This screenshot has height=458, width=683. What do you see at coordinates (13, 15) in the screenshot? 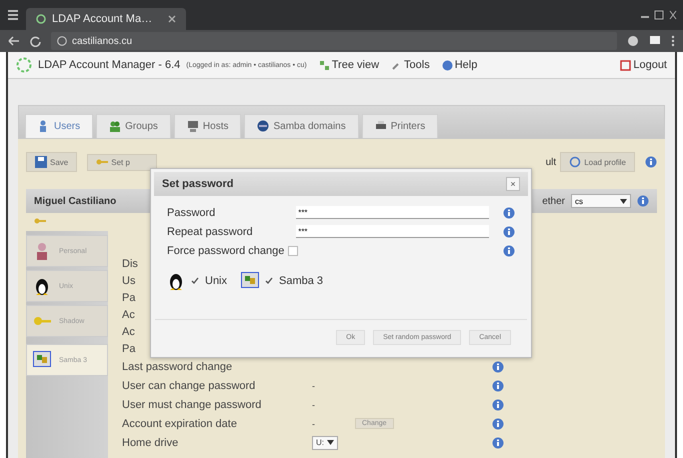
I see `menu-icon` at bounding box center [13, 15].